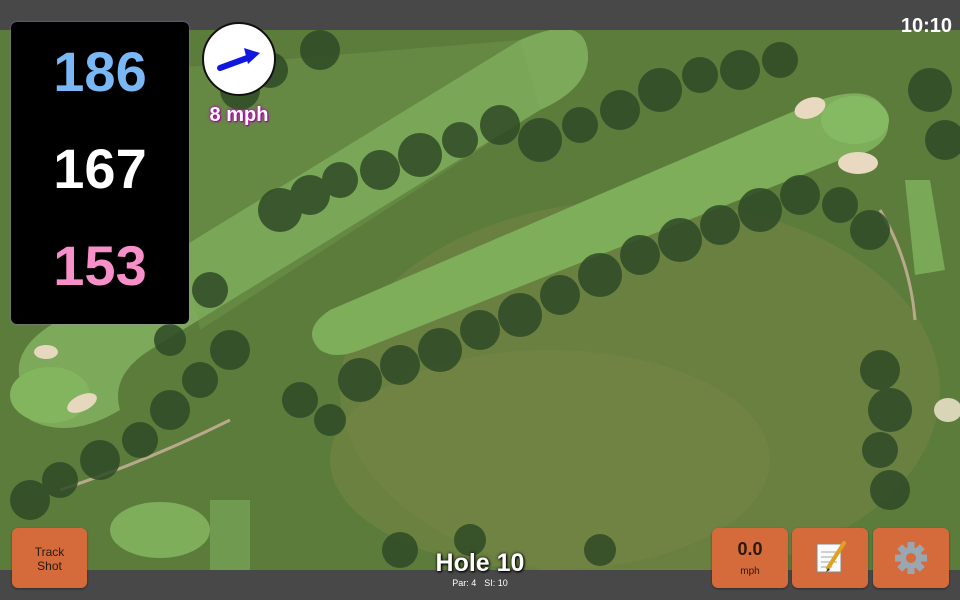 The image size is (960, 600). Describe the element at coordinates (750, 571) in the screenshot. I see `speed-unit: mph` at that location.